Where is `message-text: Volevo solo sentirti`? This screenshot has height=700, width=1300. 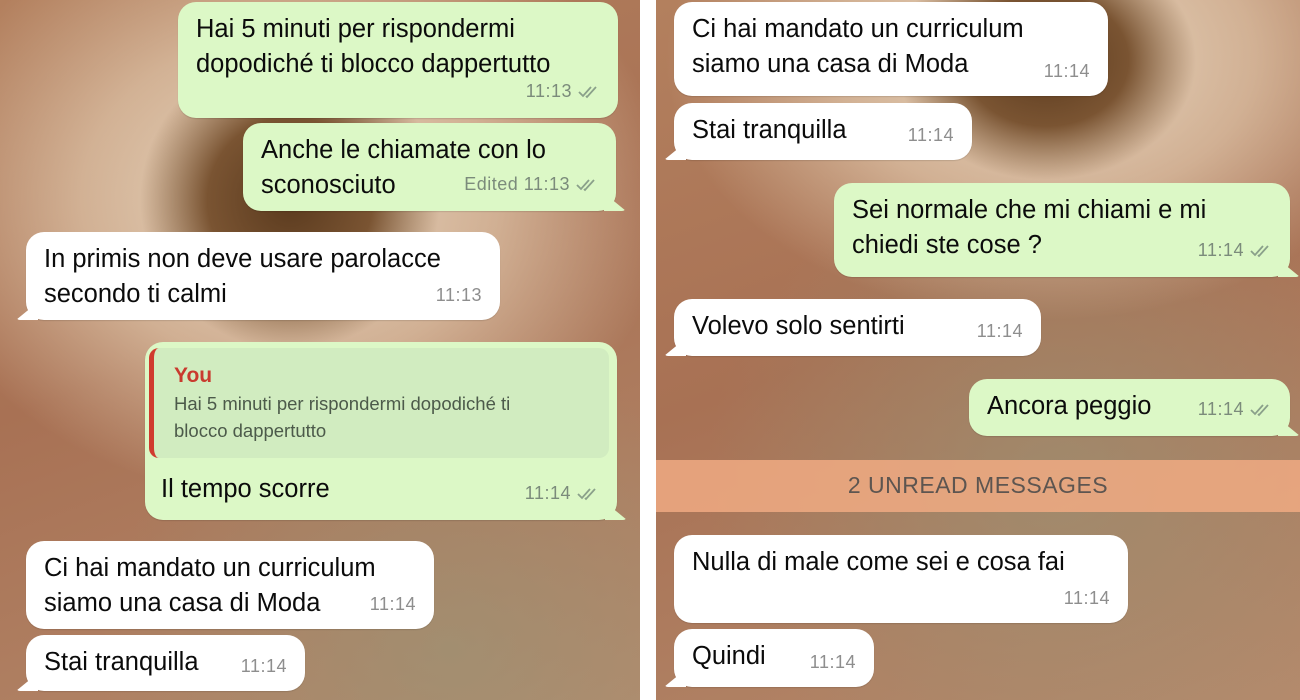
message-text: Volevo solo sentirti is located at coordinates (798, 326).